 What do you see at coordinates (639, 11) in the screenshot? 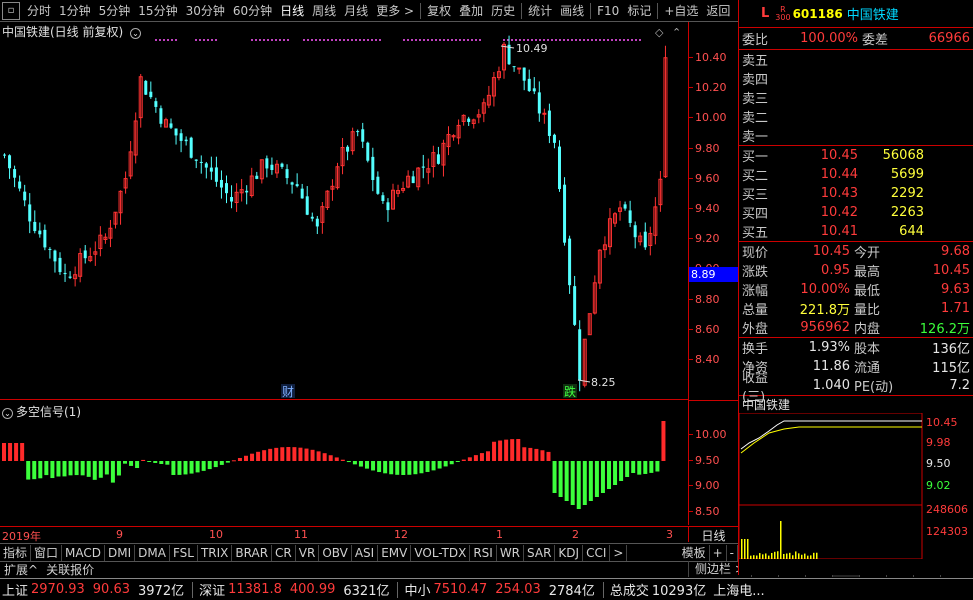
I see `toolbar-item: 标记` at bounding box center [639, 11].